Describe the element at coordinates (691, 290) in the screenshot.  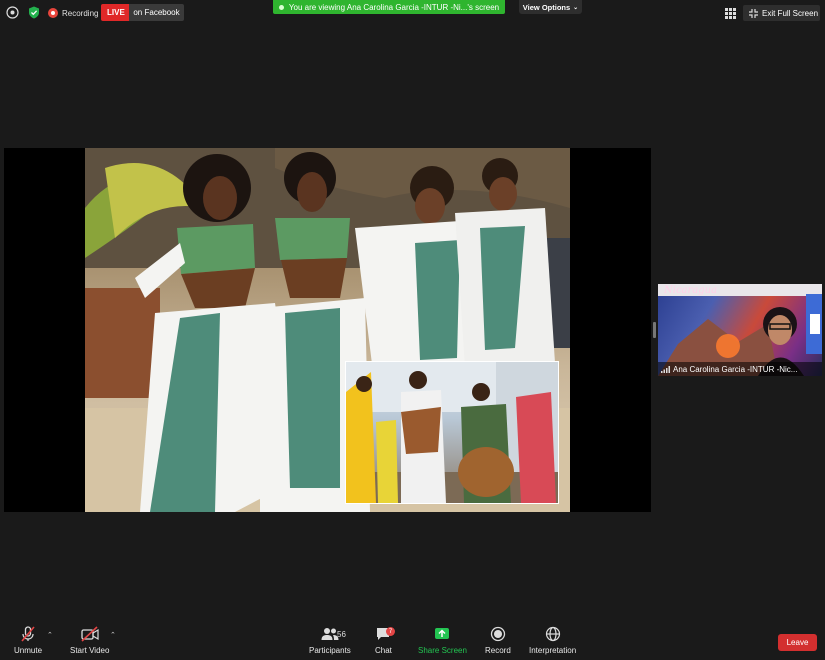
I see `nicaragua-logo: Nicaragua` at that location.